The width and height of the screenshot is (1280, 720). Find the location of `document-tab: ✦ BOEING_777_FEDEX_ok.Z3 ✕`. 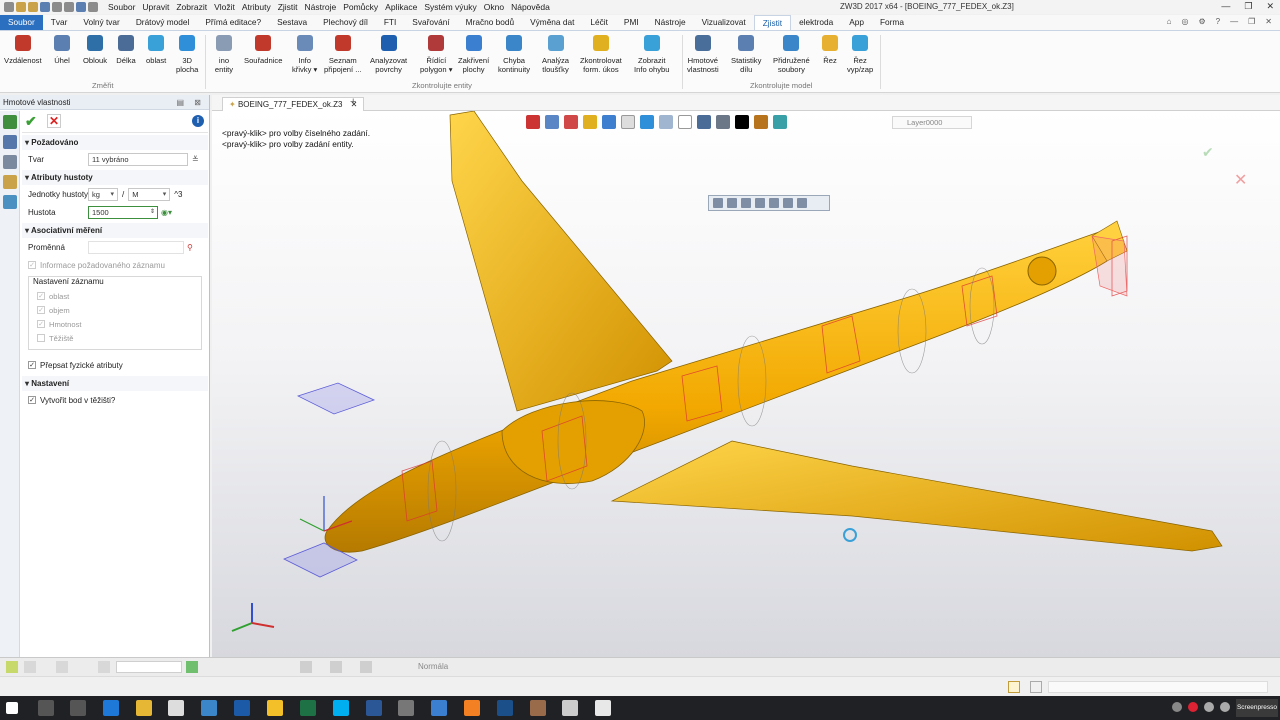

document-tab: ✦ BOEING_777_FEDEX_ok.Z3 ✕ is located at coordinates (293, 104).